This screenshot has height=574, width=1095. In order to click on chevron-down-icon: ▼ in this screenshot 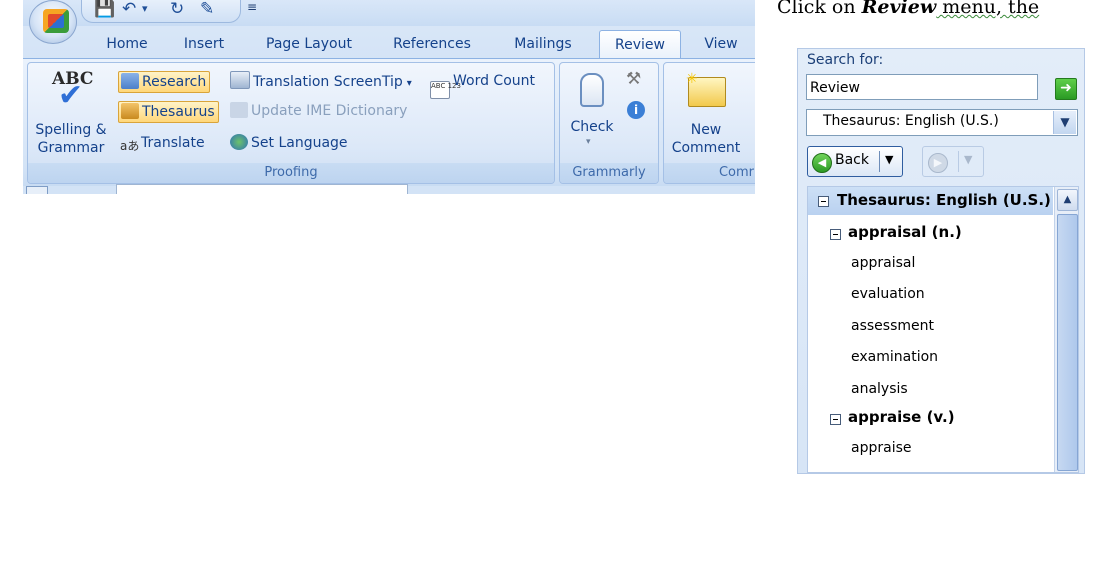, I will do `click(1064, 122)`.